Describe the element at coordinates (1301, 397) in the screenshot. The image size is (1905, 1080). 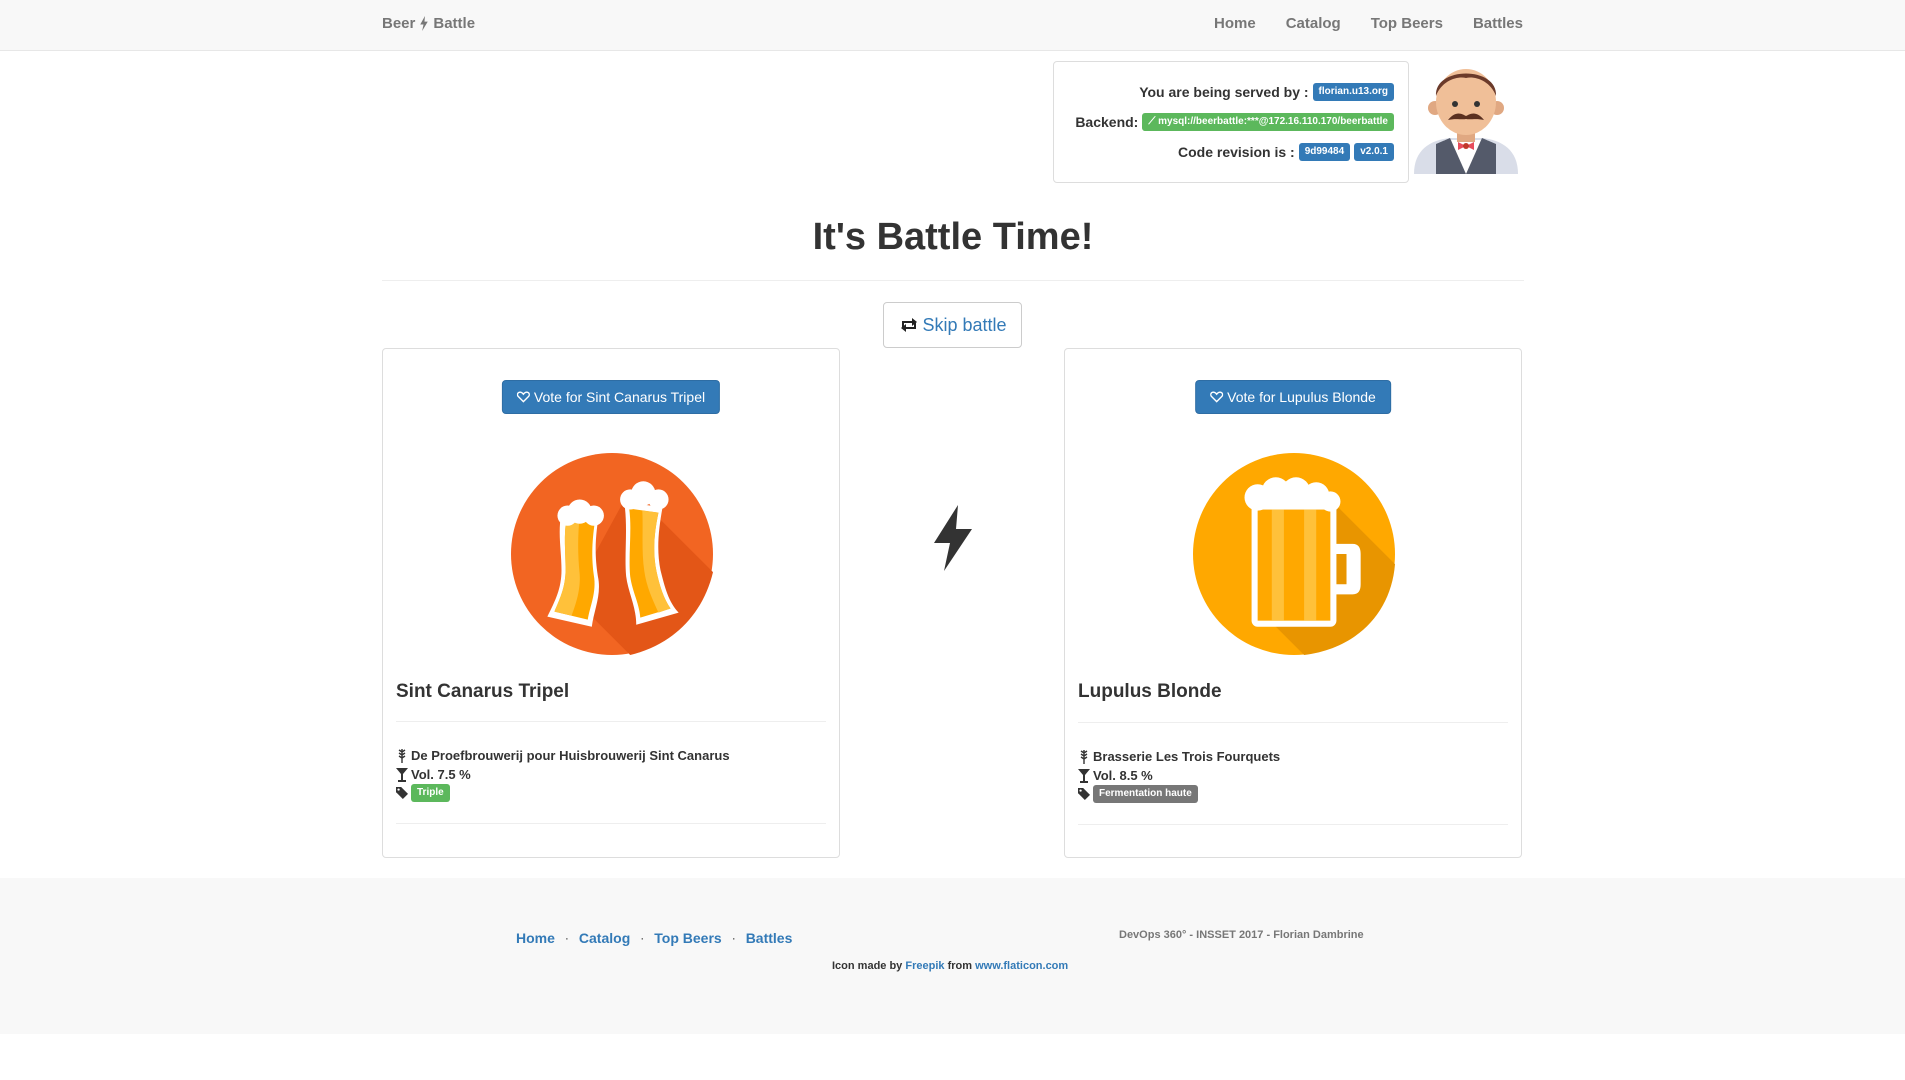
I see `vote-label-right: Vote for Lupulus Blonde` at that location.